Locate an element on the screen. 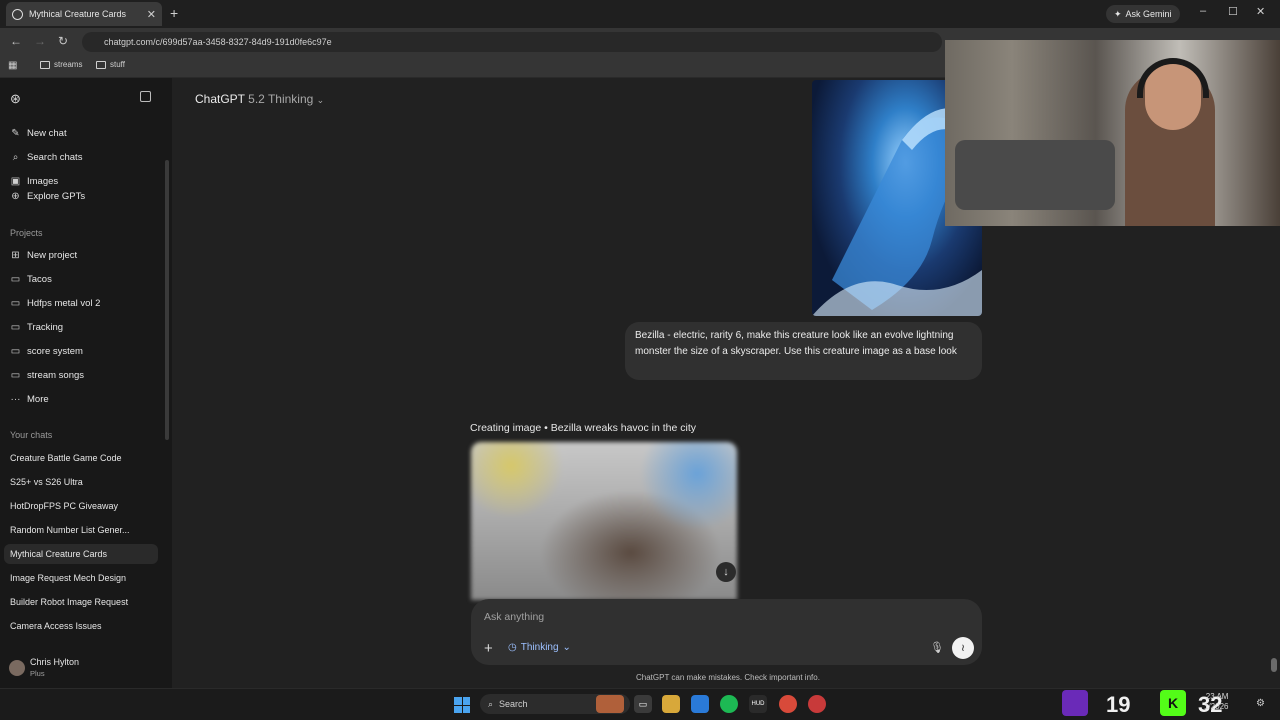 The width and height of the screenshot is (1280, 720). chat-item-active: Mythical Creature Cards is located at coordinates (58, 554).